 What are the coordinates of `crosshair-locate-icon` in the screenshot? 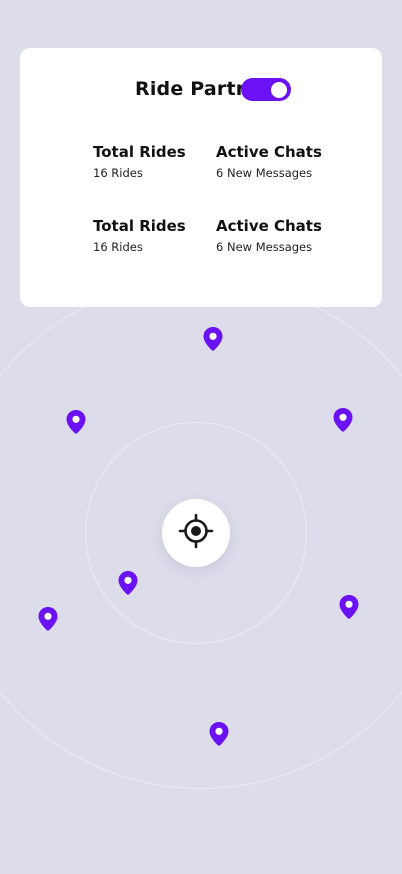 It's located at (196, 533).